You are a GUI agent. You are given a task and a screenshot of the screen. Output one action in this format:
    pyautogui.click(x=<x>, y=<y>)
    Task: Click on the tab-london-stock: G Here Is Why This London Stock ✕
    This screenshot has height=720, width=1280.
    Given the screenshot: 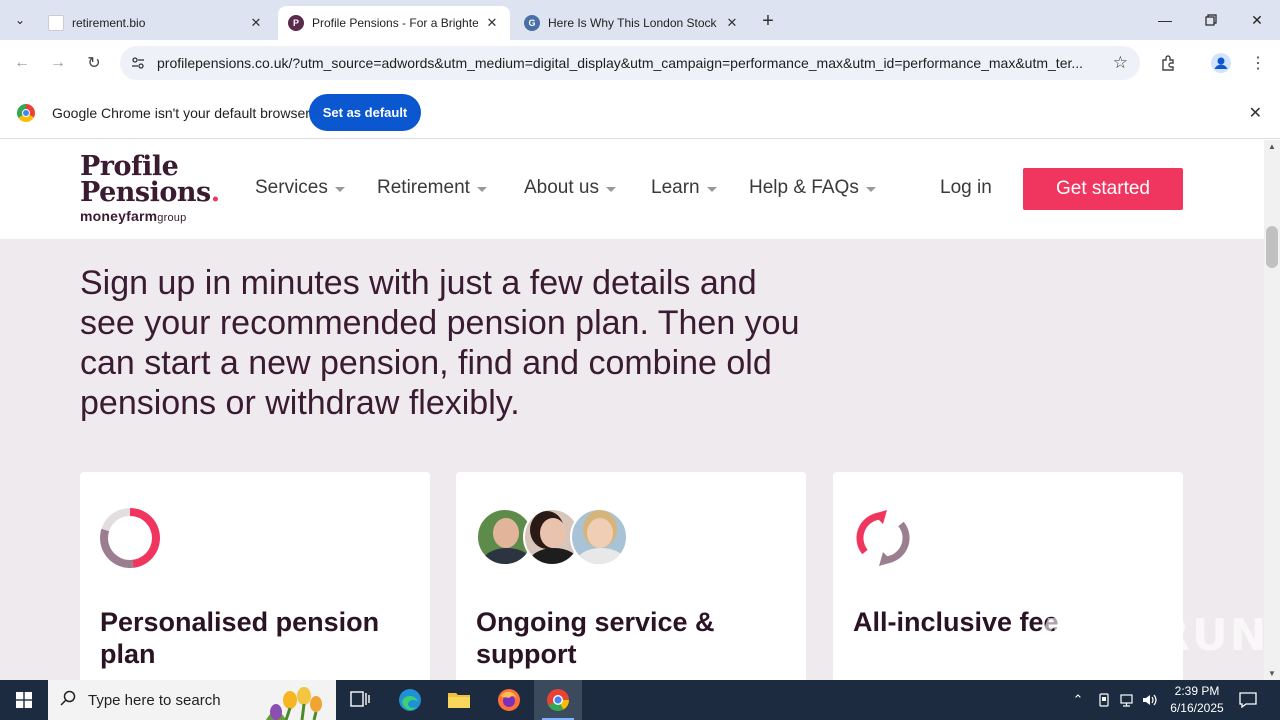 What is the action you would take?
    pyautogui.click(x=632, y=23)
    